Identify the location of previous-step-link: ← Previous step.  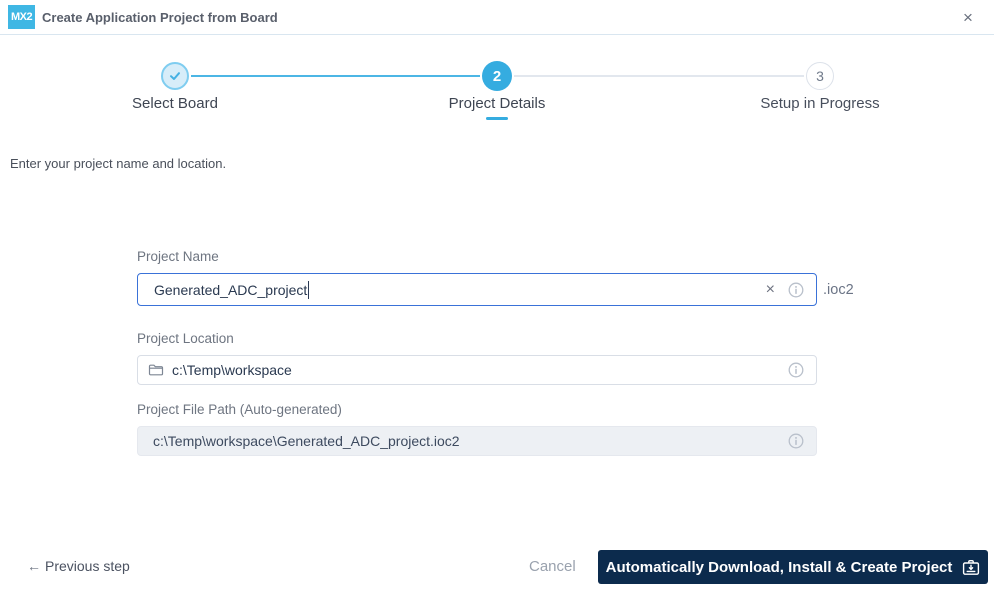
(78, 566).